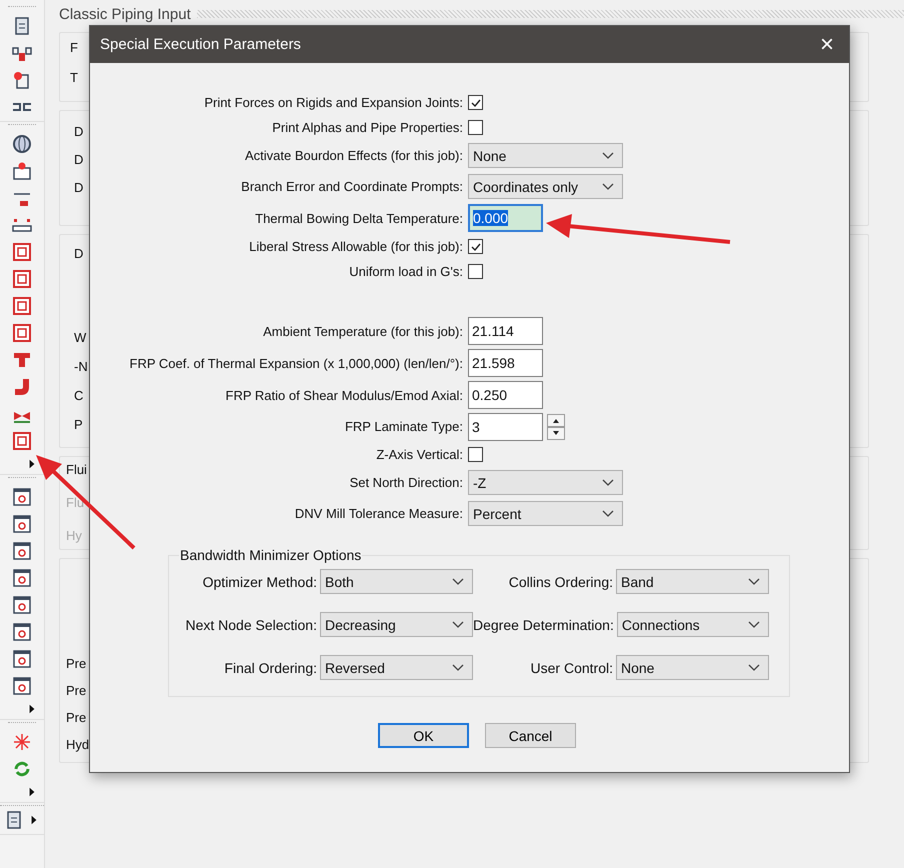 Image resolution: width=904 pixels, height=868 pixels. I want to click on panel-title: Classic Piping Input, so click(125, 14).